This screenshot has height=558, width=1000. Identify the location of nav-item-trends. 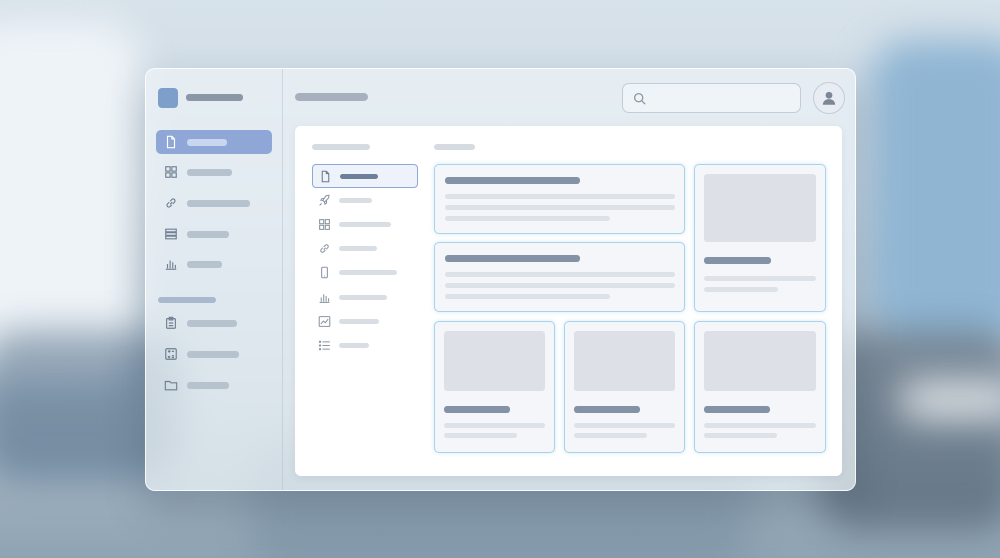
(364, 321).